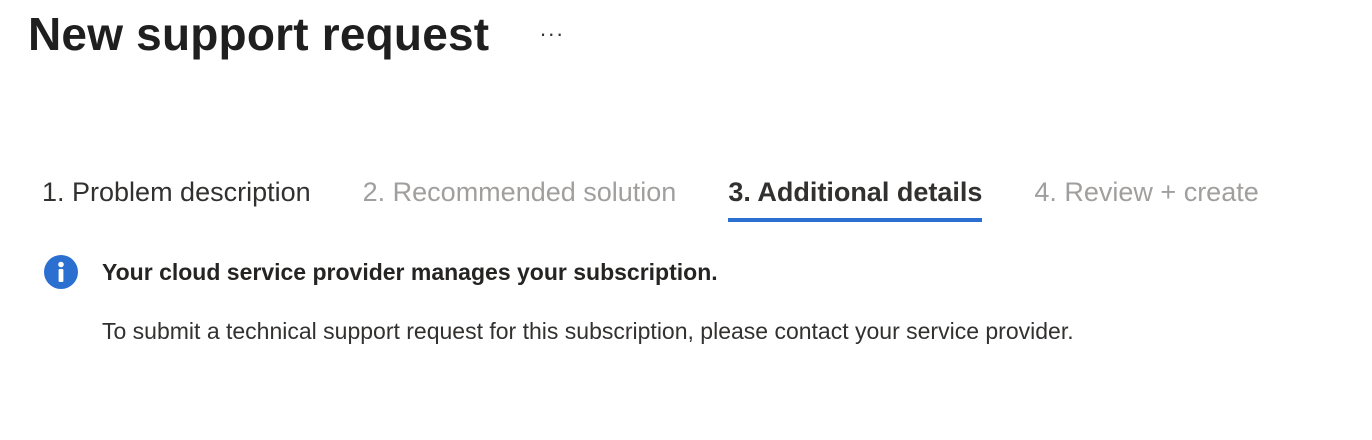  I want to click on tab-recommended-solution: 2. Recommended solution, so click(520, 196).